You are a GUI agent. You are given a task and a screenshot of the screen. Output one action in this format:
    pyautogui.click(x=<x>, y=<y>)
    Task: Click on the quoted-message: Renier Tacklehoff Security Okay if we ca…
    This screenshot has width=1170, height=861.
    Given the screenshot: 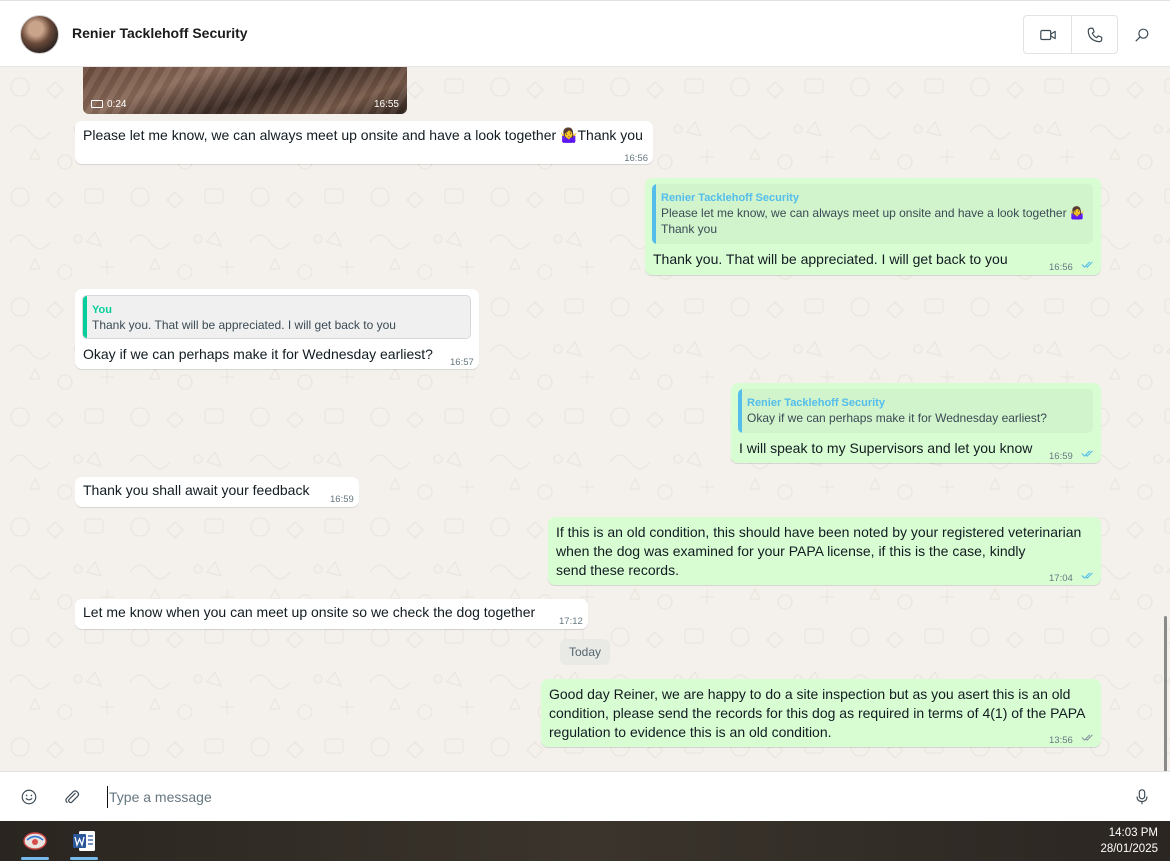 What is the action you would take?
    pyautogui.click(x=915, y=411)
    